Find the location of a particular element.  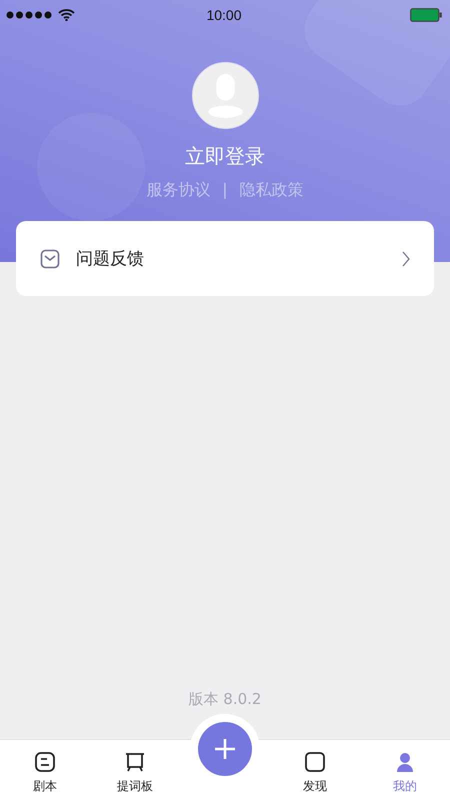

add-button is located at coordinates (225, 749).